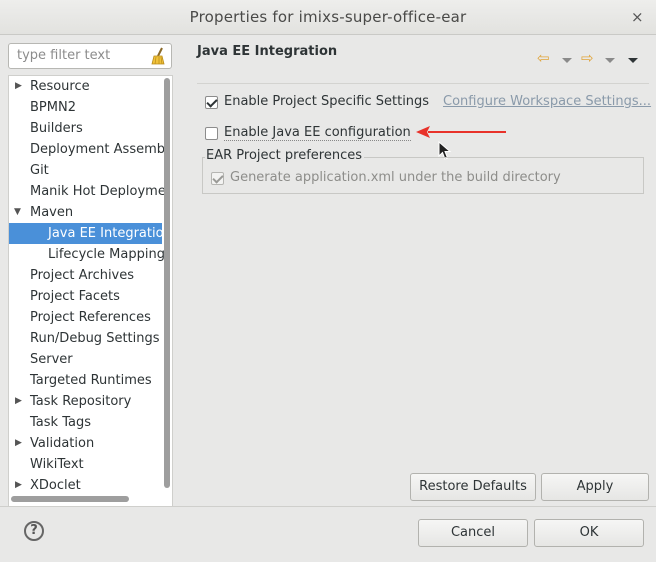  What do you see at coordinates (81, 401) in the screenshot?
I see `tree-item-label: Task Repository` at bounding box center [81, 401].